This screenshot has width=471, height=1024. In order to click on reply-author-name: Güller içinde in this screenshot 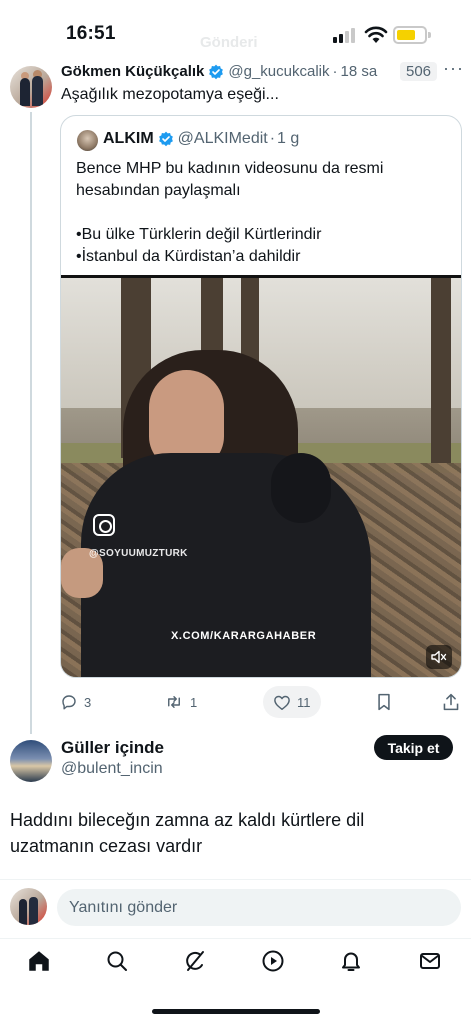, I will do `click(112, 748)`.